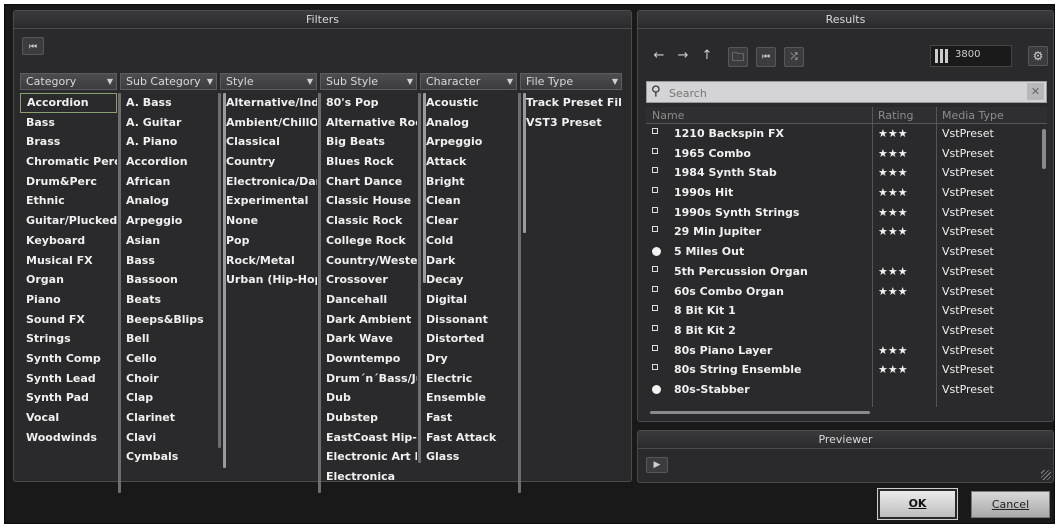 This screenshot has width=1059, height=528. I want to click on filter-item: Drum&Perc, so click(68, 182).